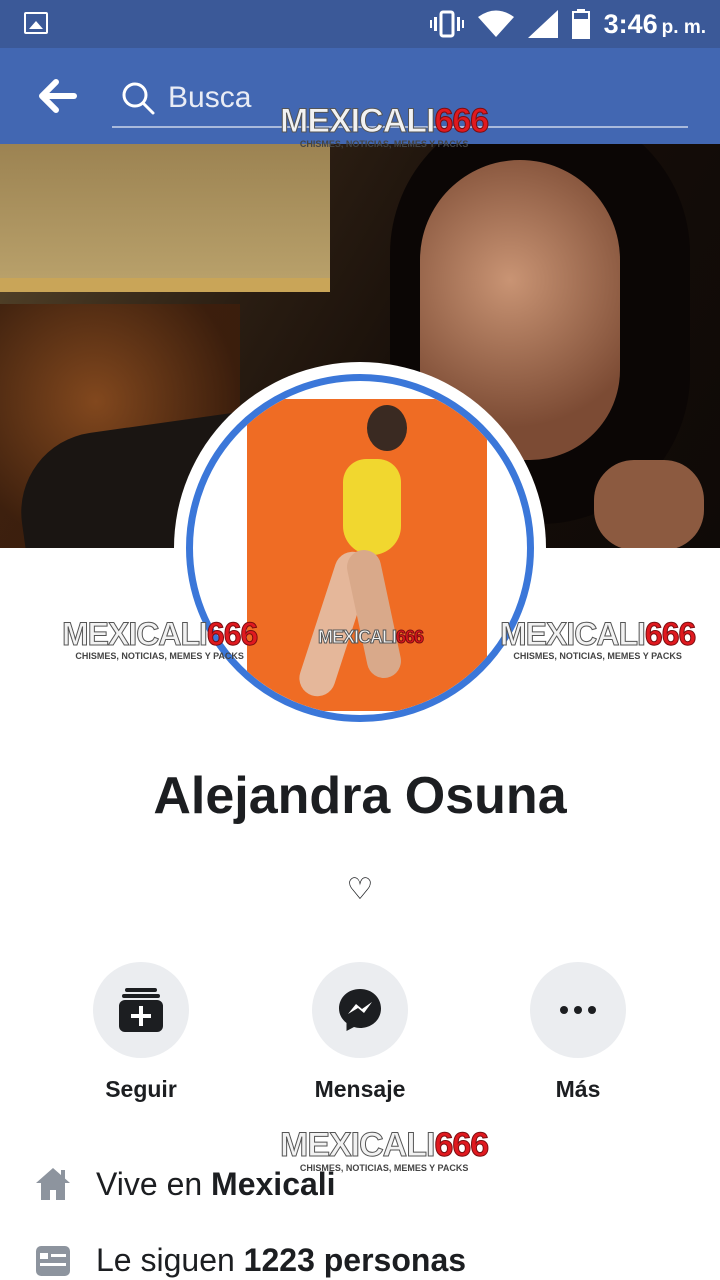 The image size is (720, 1280). I want to click on cover-picture-frame, so click(165, 218).